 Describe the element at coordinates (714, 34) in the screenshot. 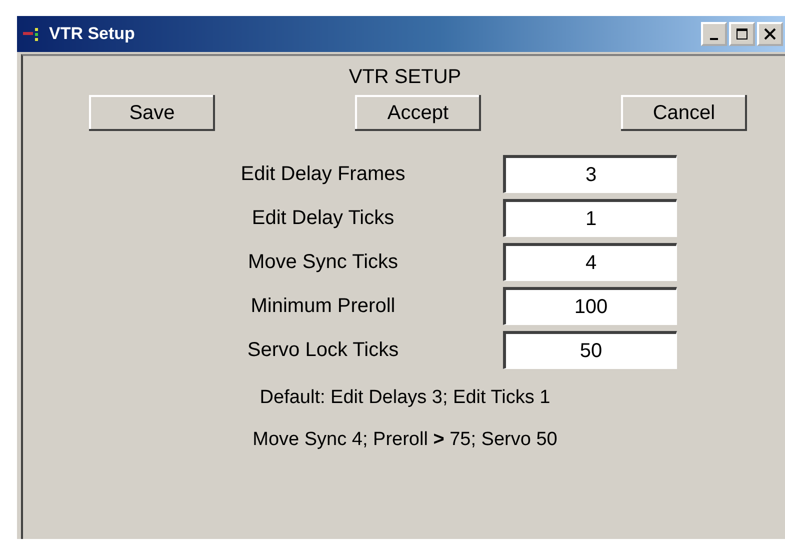

I see `minimize-button` at that location.